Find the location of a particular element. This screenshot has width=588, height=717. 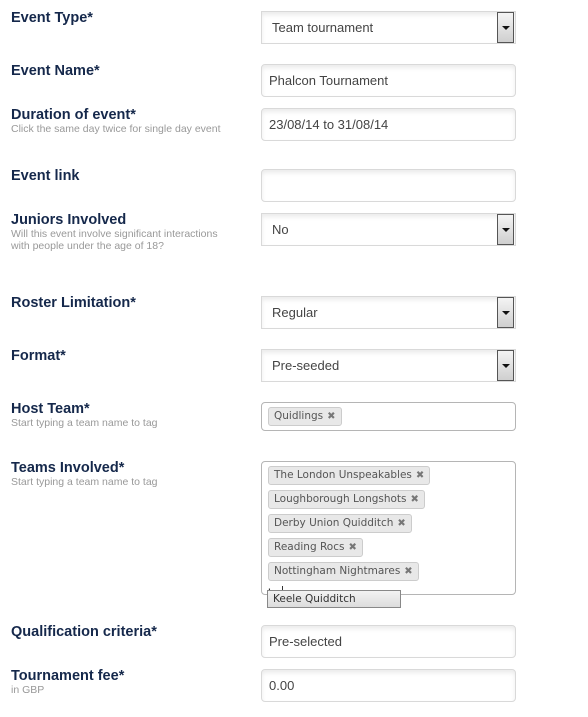

fee-input: 0.00 is located at coordinates (388, 685).